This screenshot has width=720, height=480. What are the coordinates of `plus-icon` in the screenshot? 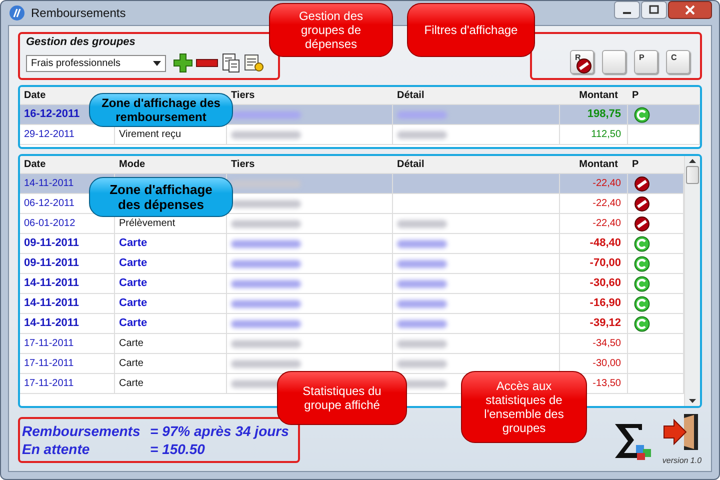 It's located at (183, 63).